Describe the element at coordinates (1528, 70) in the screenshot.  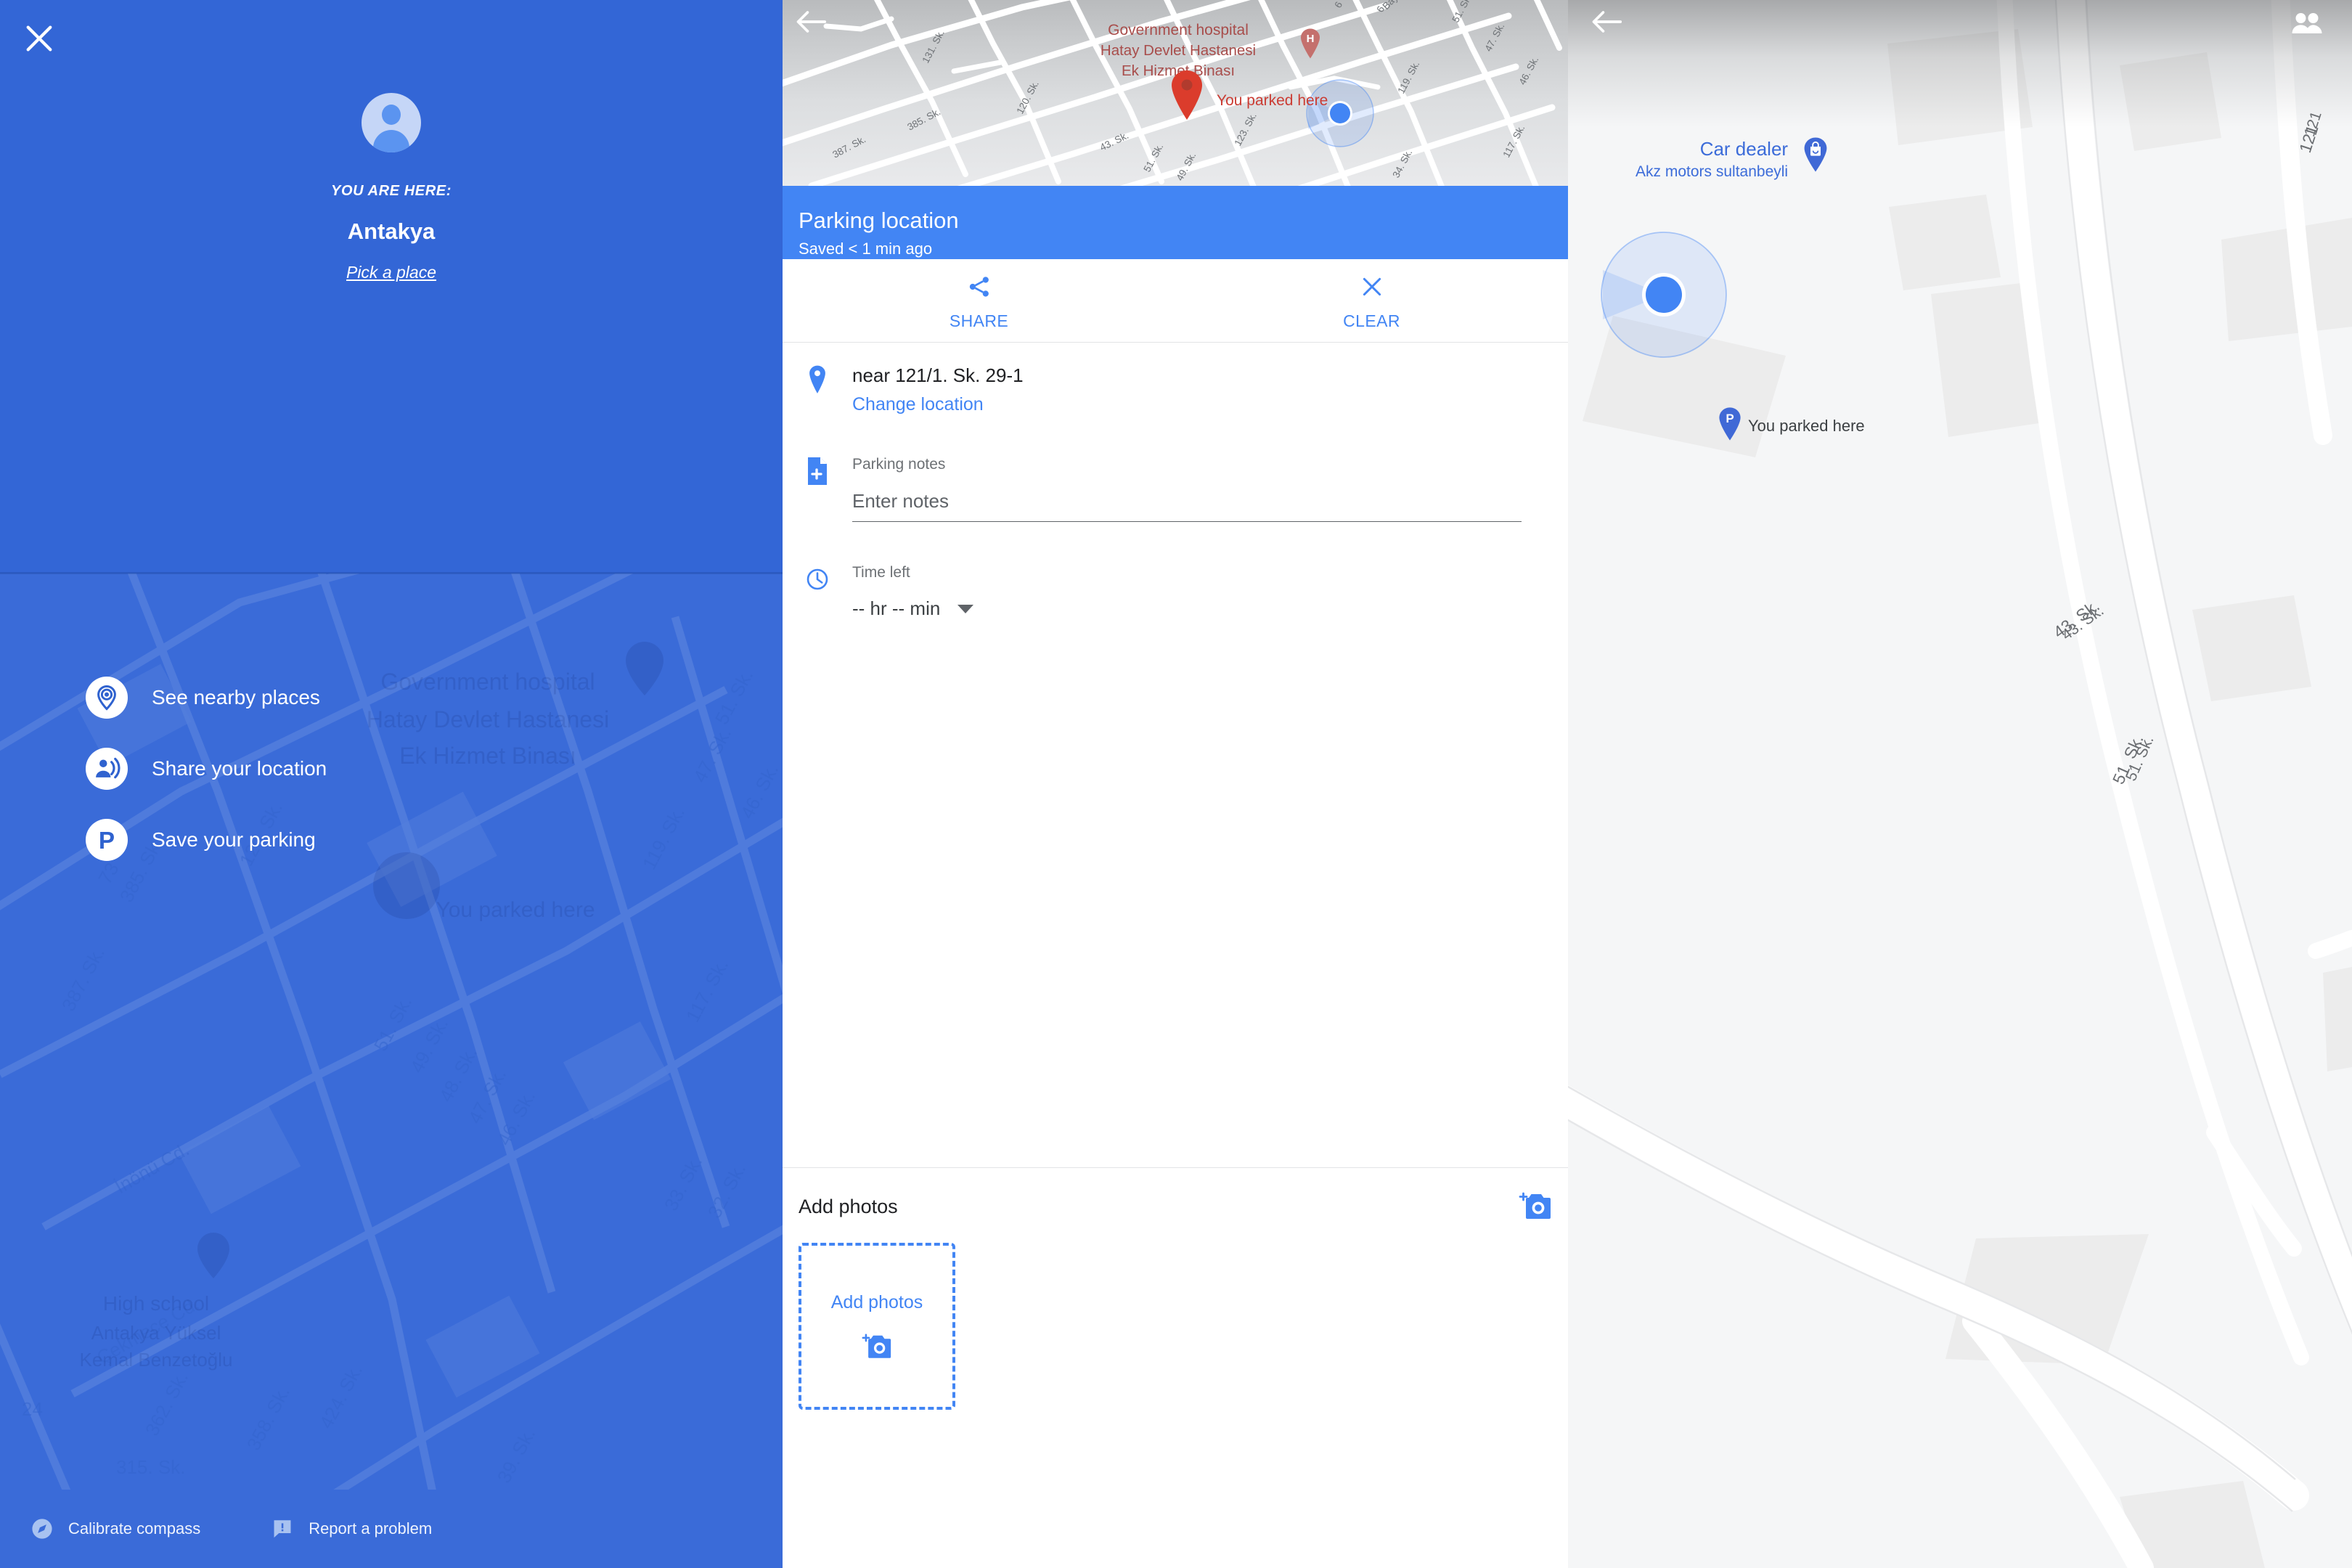
I see `svg-text: 46. Sk.` at that location.